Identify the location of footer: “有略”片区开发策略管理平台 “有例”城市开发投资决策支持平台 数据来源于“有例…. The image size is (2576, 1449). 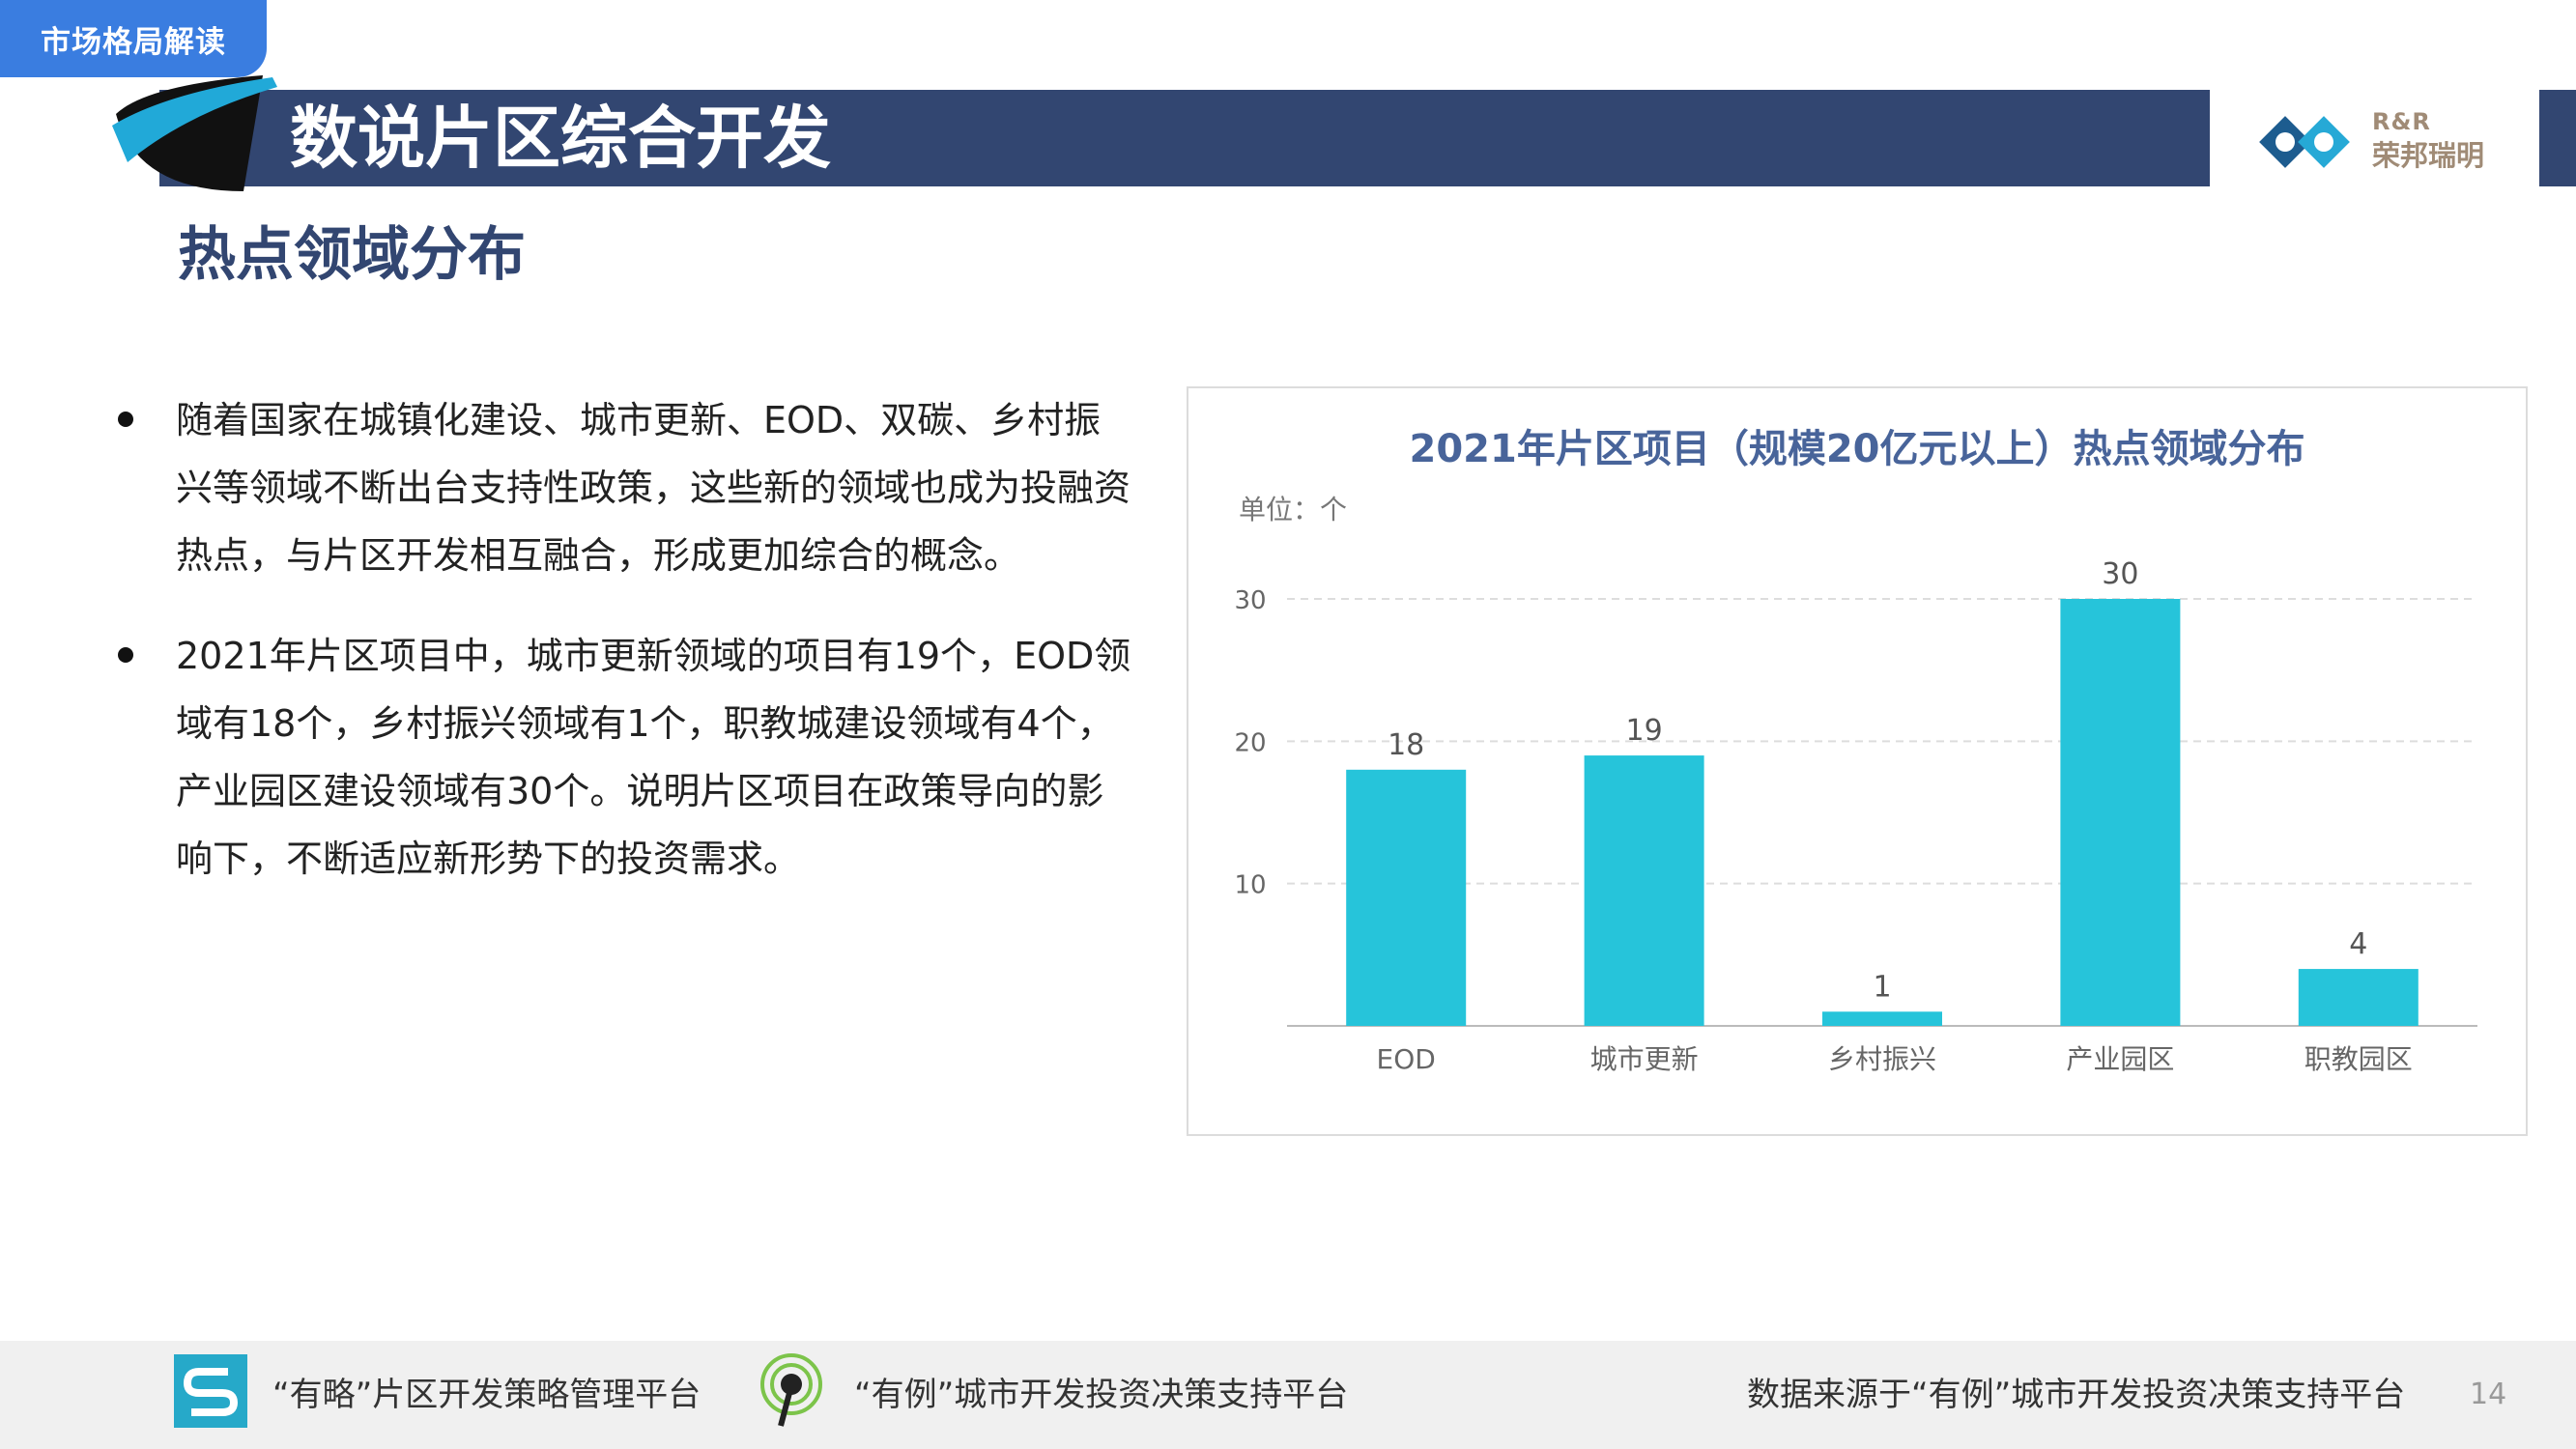
(1288, 1395).